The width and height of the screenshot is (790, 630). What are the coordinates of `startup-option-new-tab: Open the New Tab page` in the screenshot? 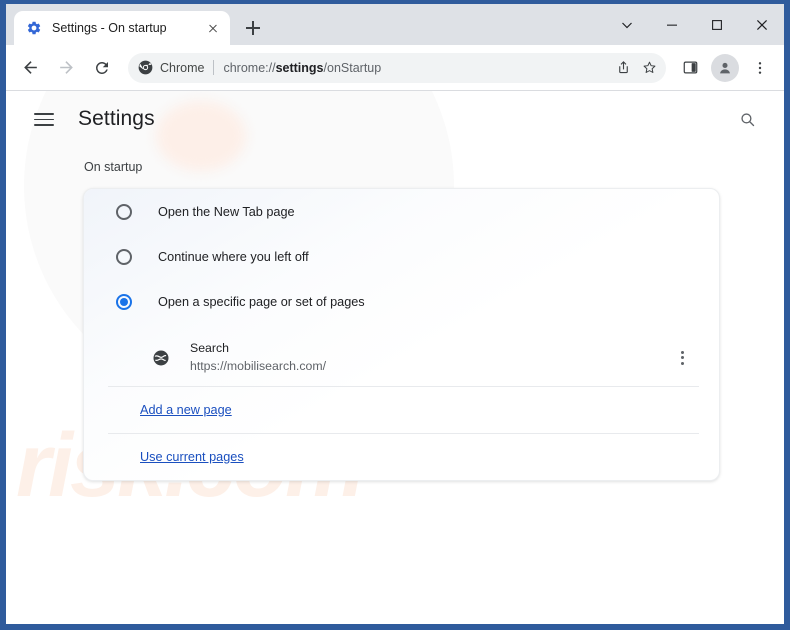 It's located at (401, 211).